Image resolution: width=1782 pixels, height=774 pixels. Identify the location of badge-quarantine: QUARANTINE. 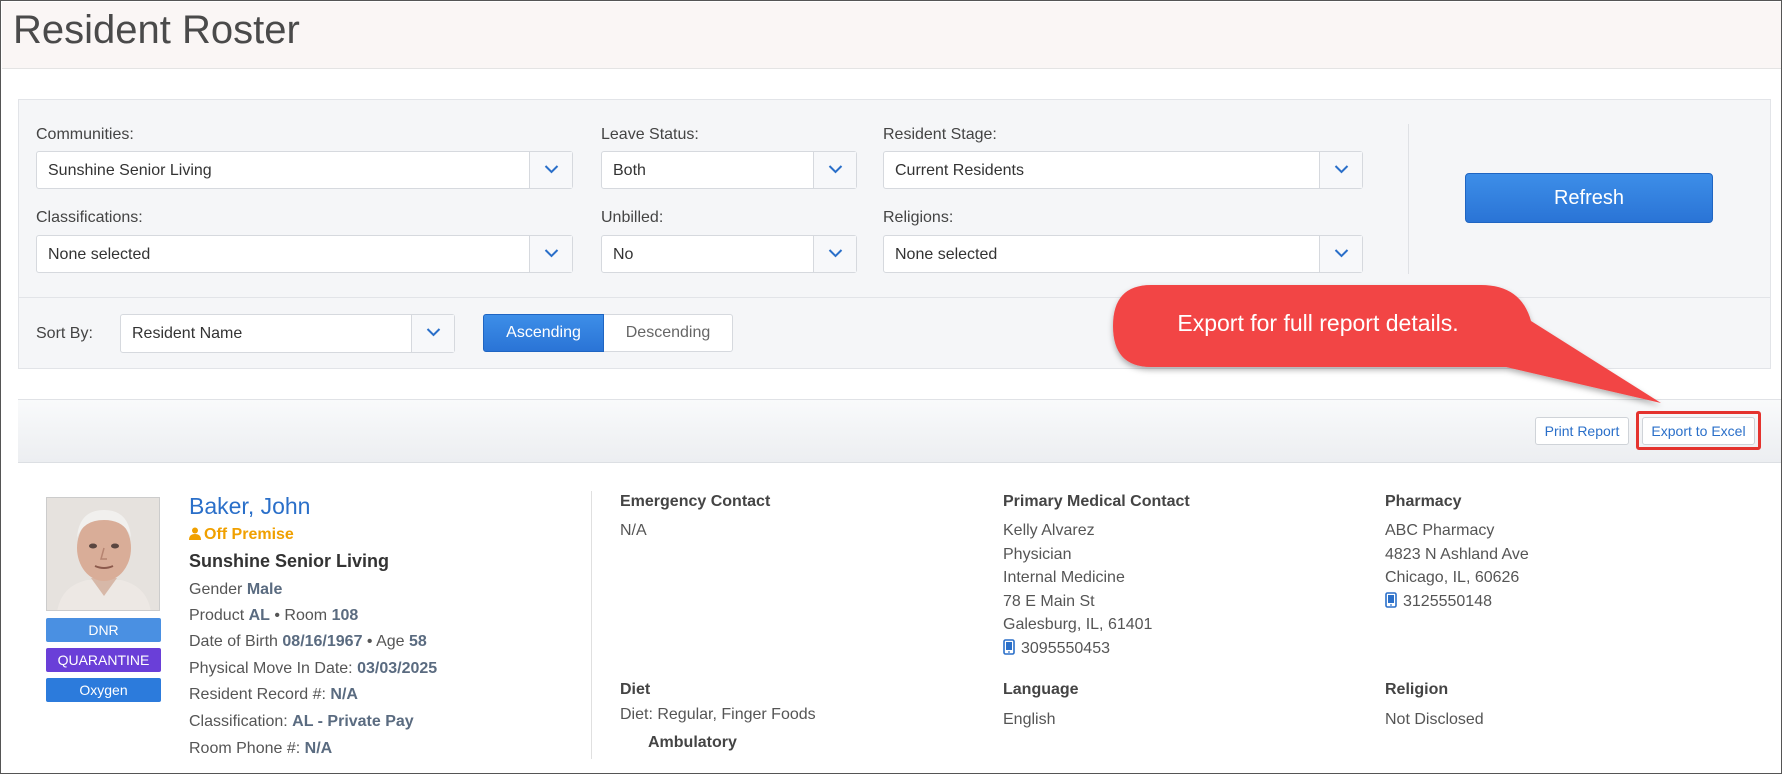
(103, 660).